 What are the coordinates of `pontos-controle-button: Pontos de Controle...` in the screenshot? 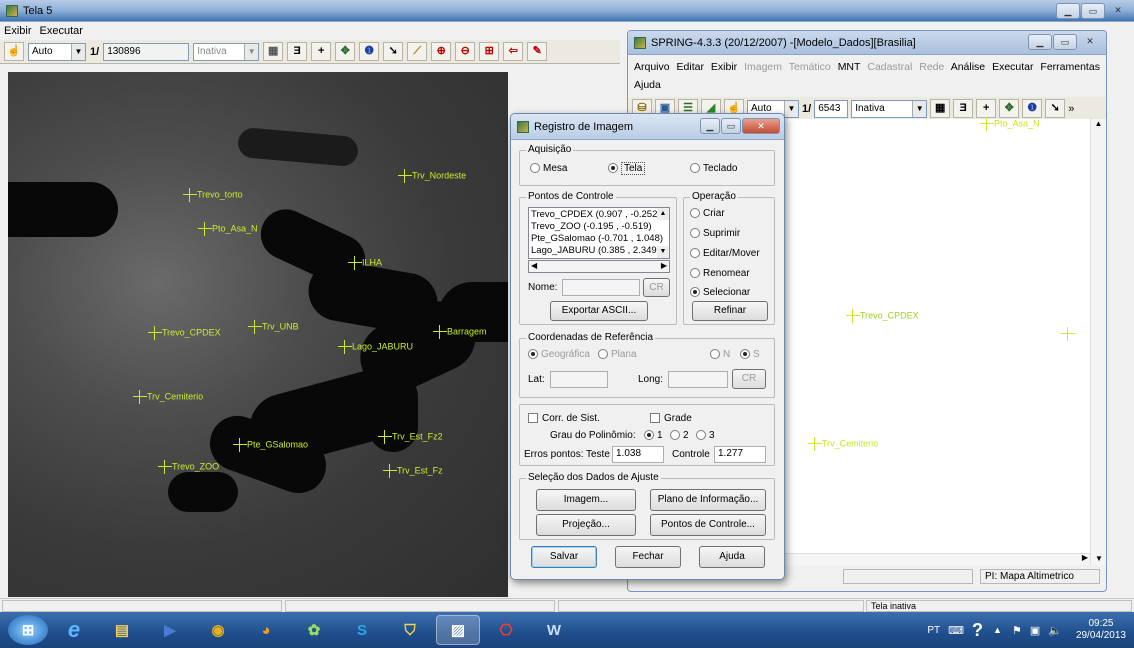 It's located at (708, 525).